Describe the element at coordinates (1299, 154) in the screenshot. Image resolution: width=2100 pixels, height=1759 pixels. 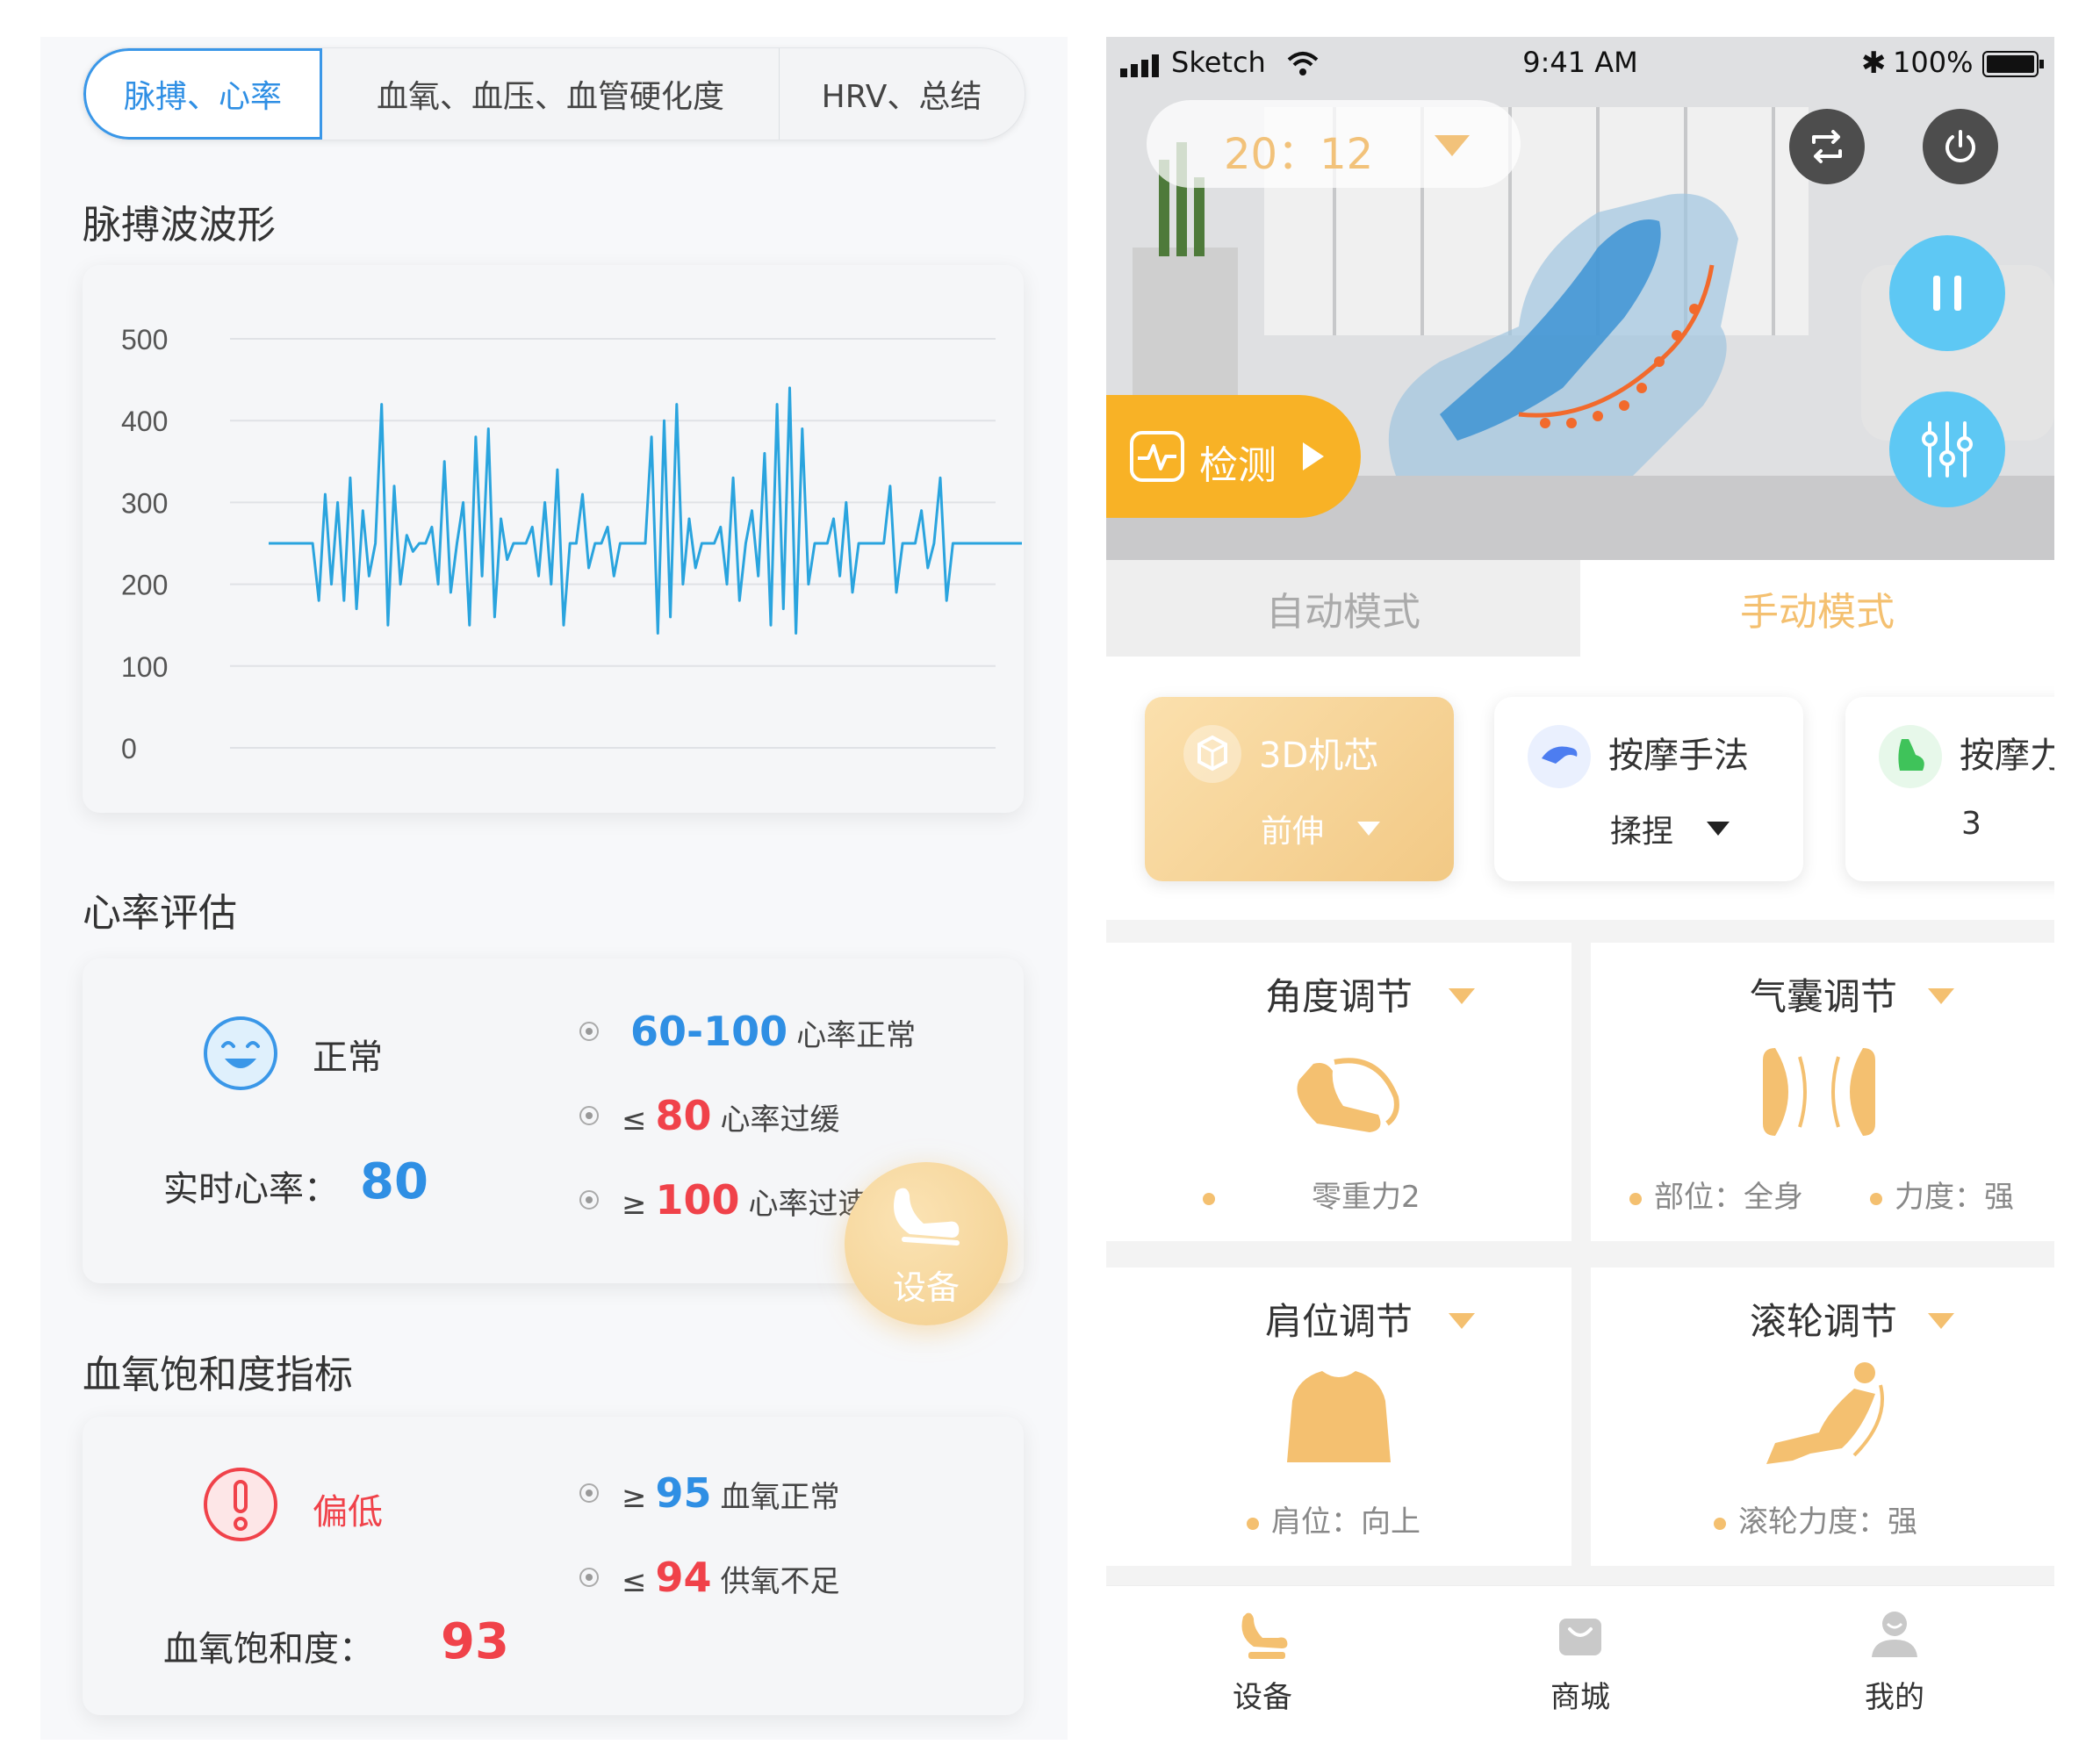
I see `timer-value: 20：12` at that location.